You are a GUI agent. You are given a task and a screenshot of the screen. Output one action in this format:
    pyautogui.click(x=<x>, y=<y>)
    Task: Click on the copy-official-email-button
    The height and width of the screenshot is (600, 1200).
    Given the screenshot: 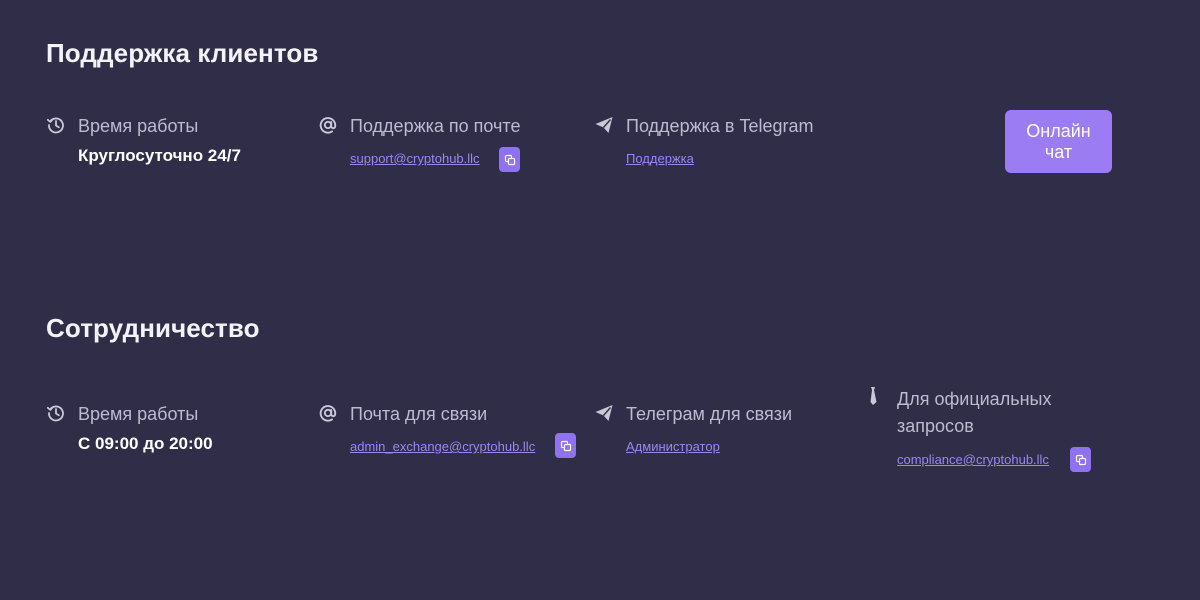 What is the action you would take?
    pyautogui.click(x=1080, y=459)
    